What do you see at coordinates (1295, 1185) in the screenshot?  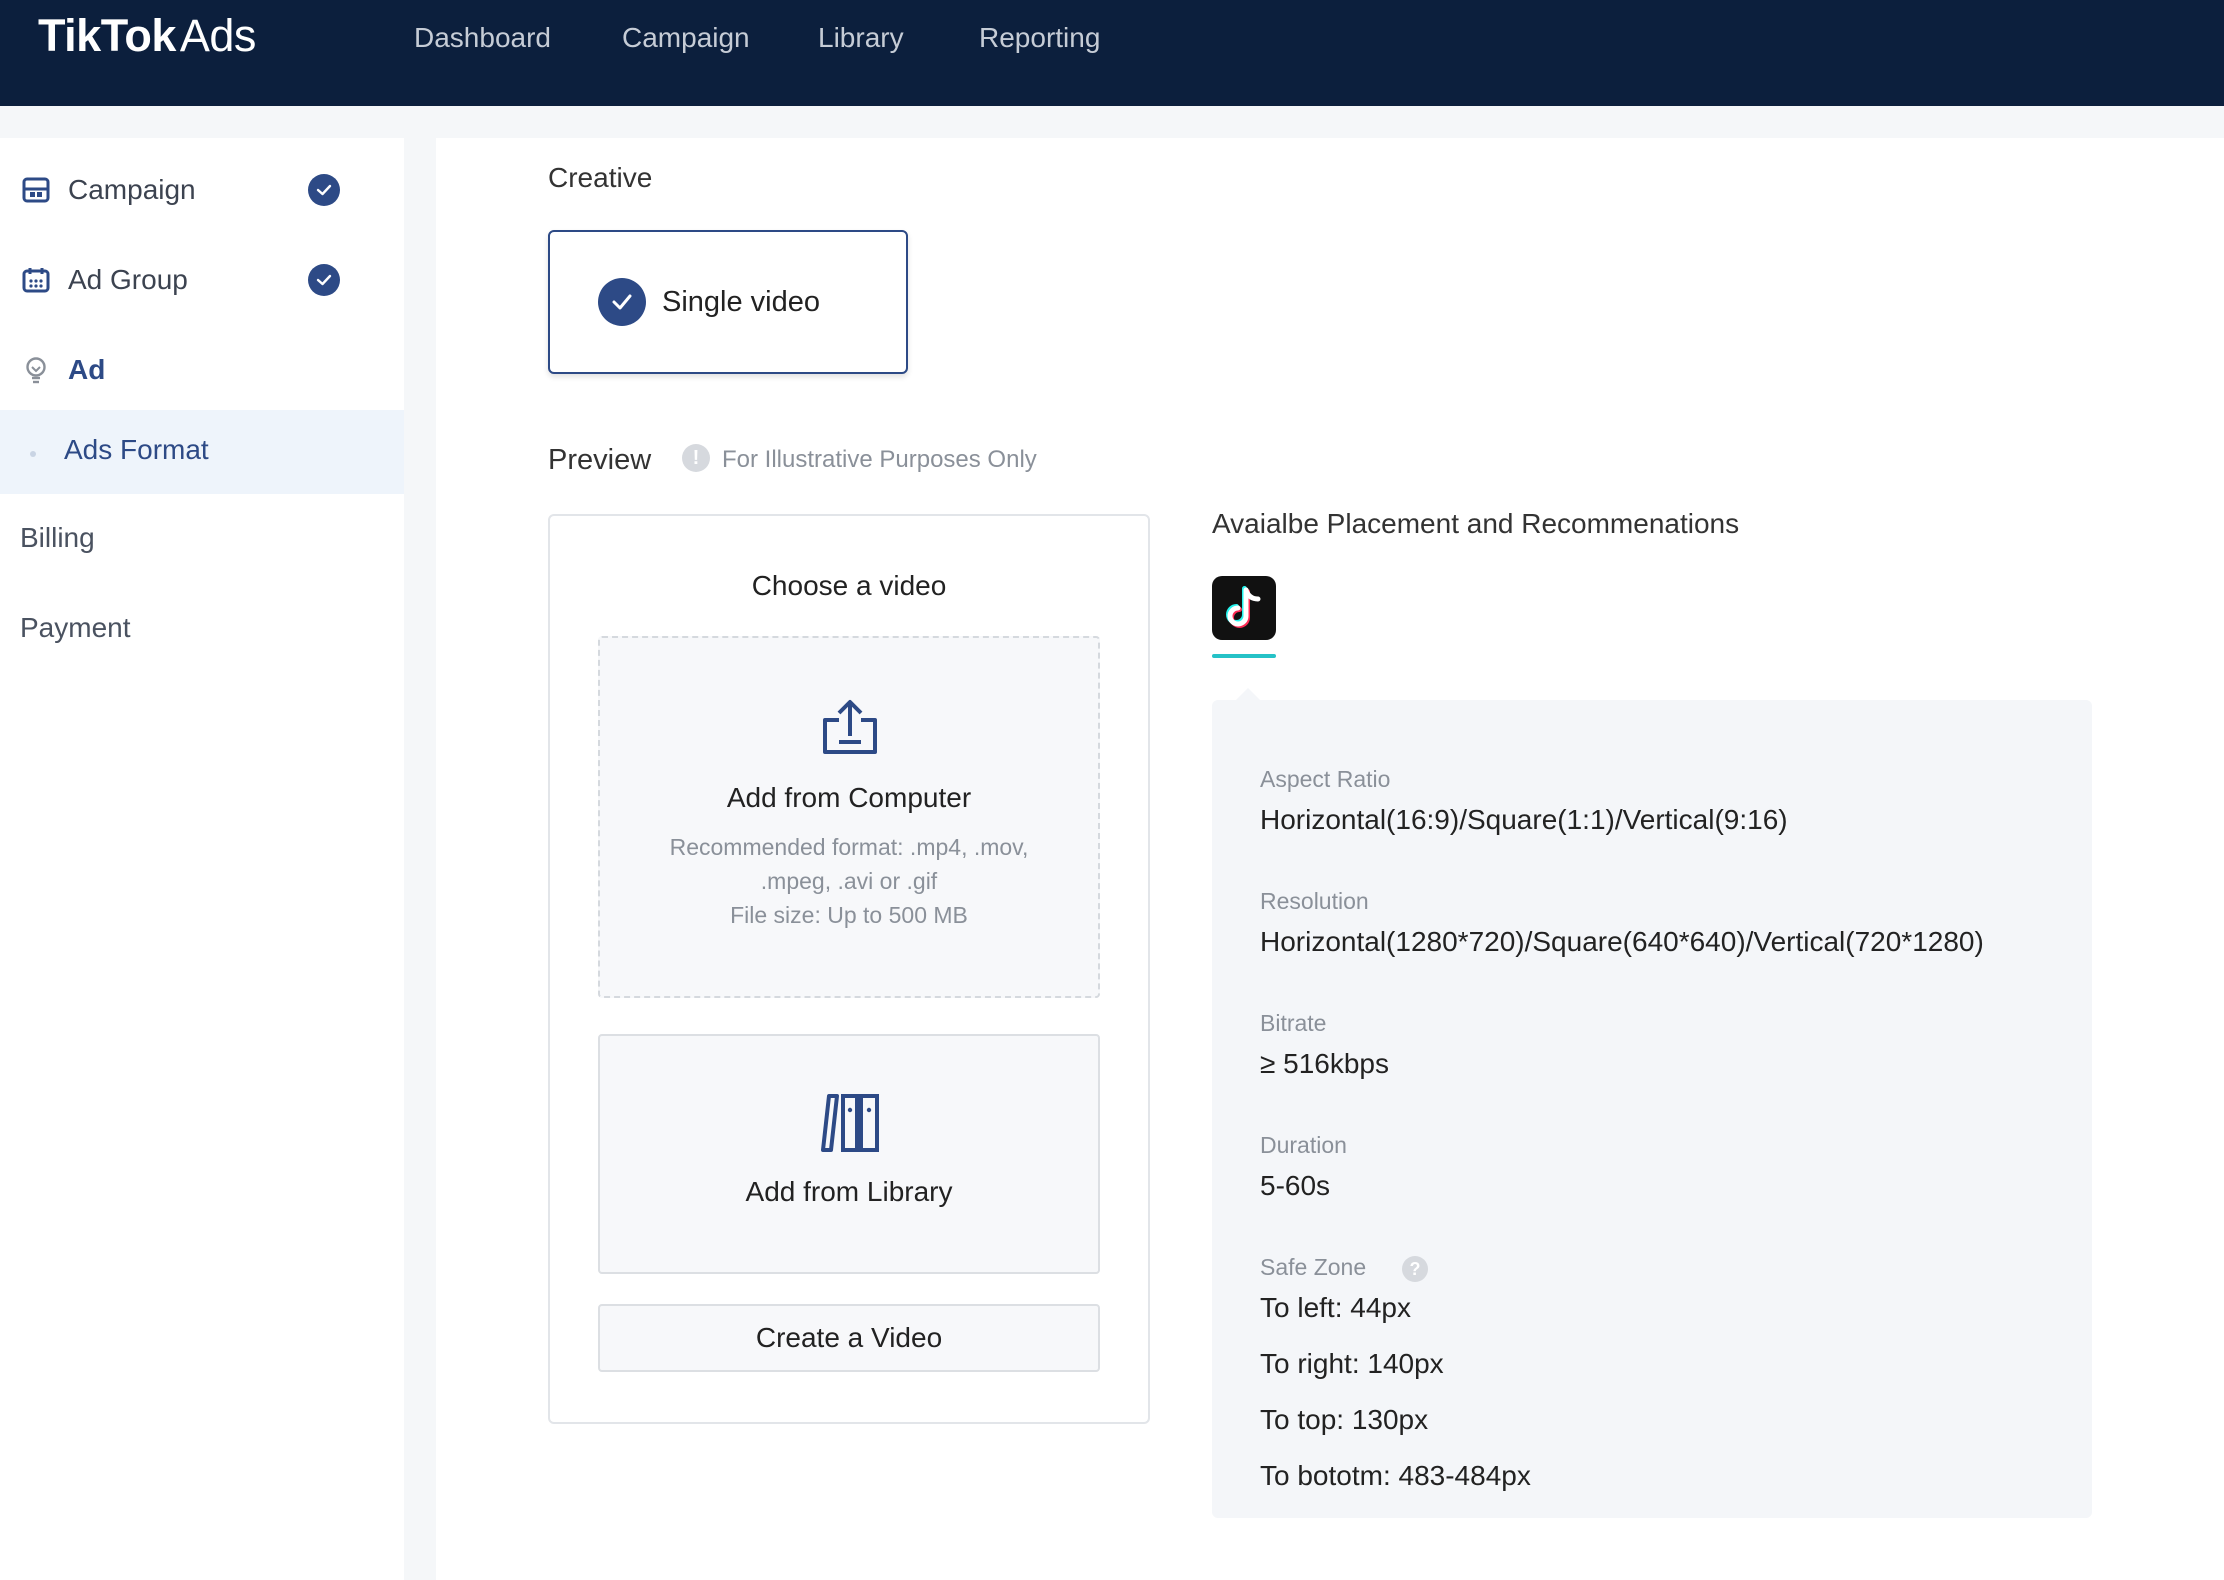 I see `duration-value: 5-60s` at bounding box center [1295, 1185].